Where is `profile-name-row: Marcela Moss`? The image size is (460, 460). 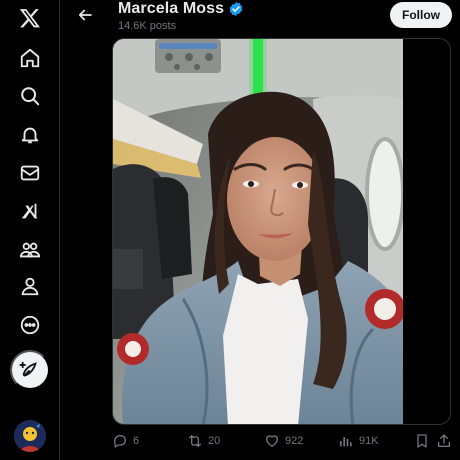
profile-name-row: Marcela Moss is located at coordinates (181, 9).